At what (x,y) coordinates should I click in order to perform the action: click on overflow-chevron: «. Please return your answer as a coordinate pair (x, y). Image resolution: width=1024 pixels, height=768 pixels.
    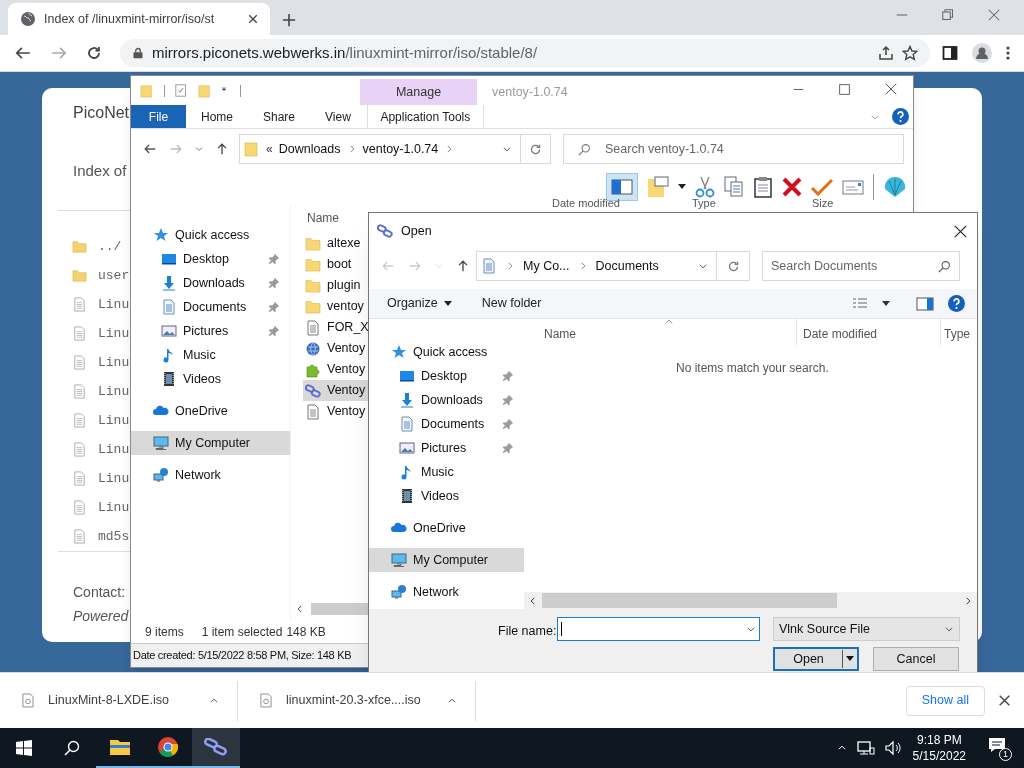
    Looking at the image, I should click on (269, 149).